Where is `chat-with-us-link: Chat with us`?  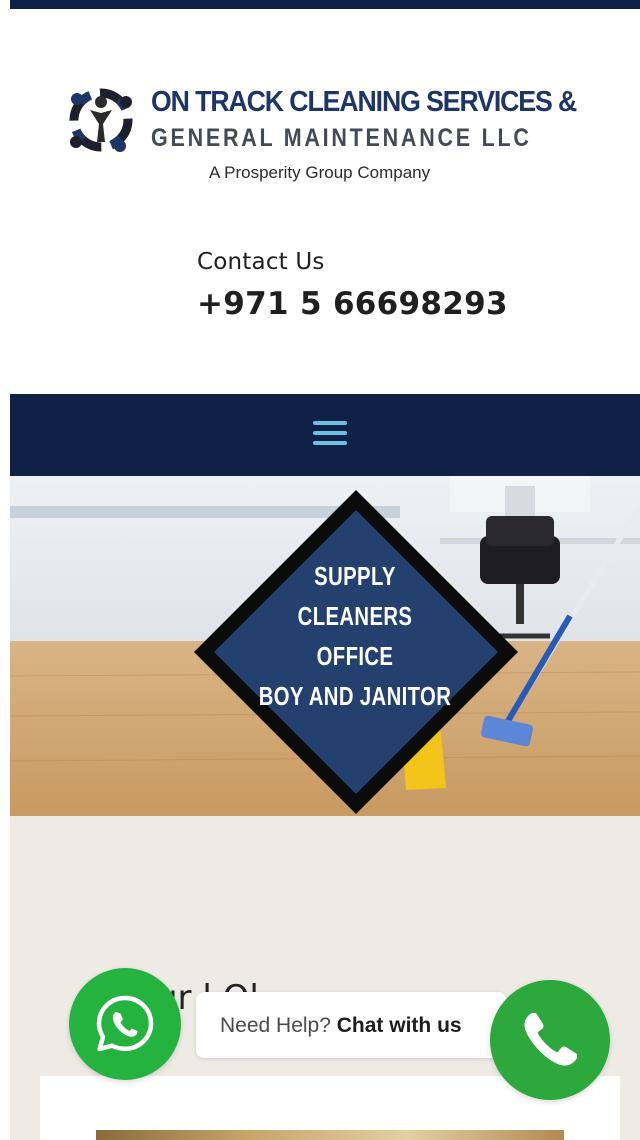 chat-with-us-link: Chat with us is located at coordinates (399, 1025).